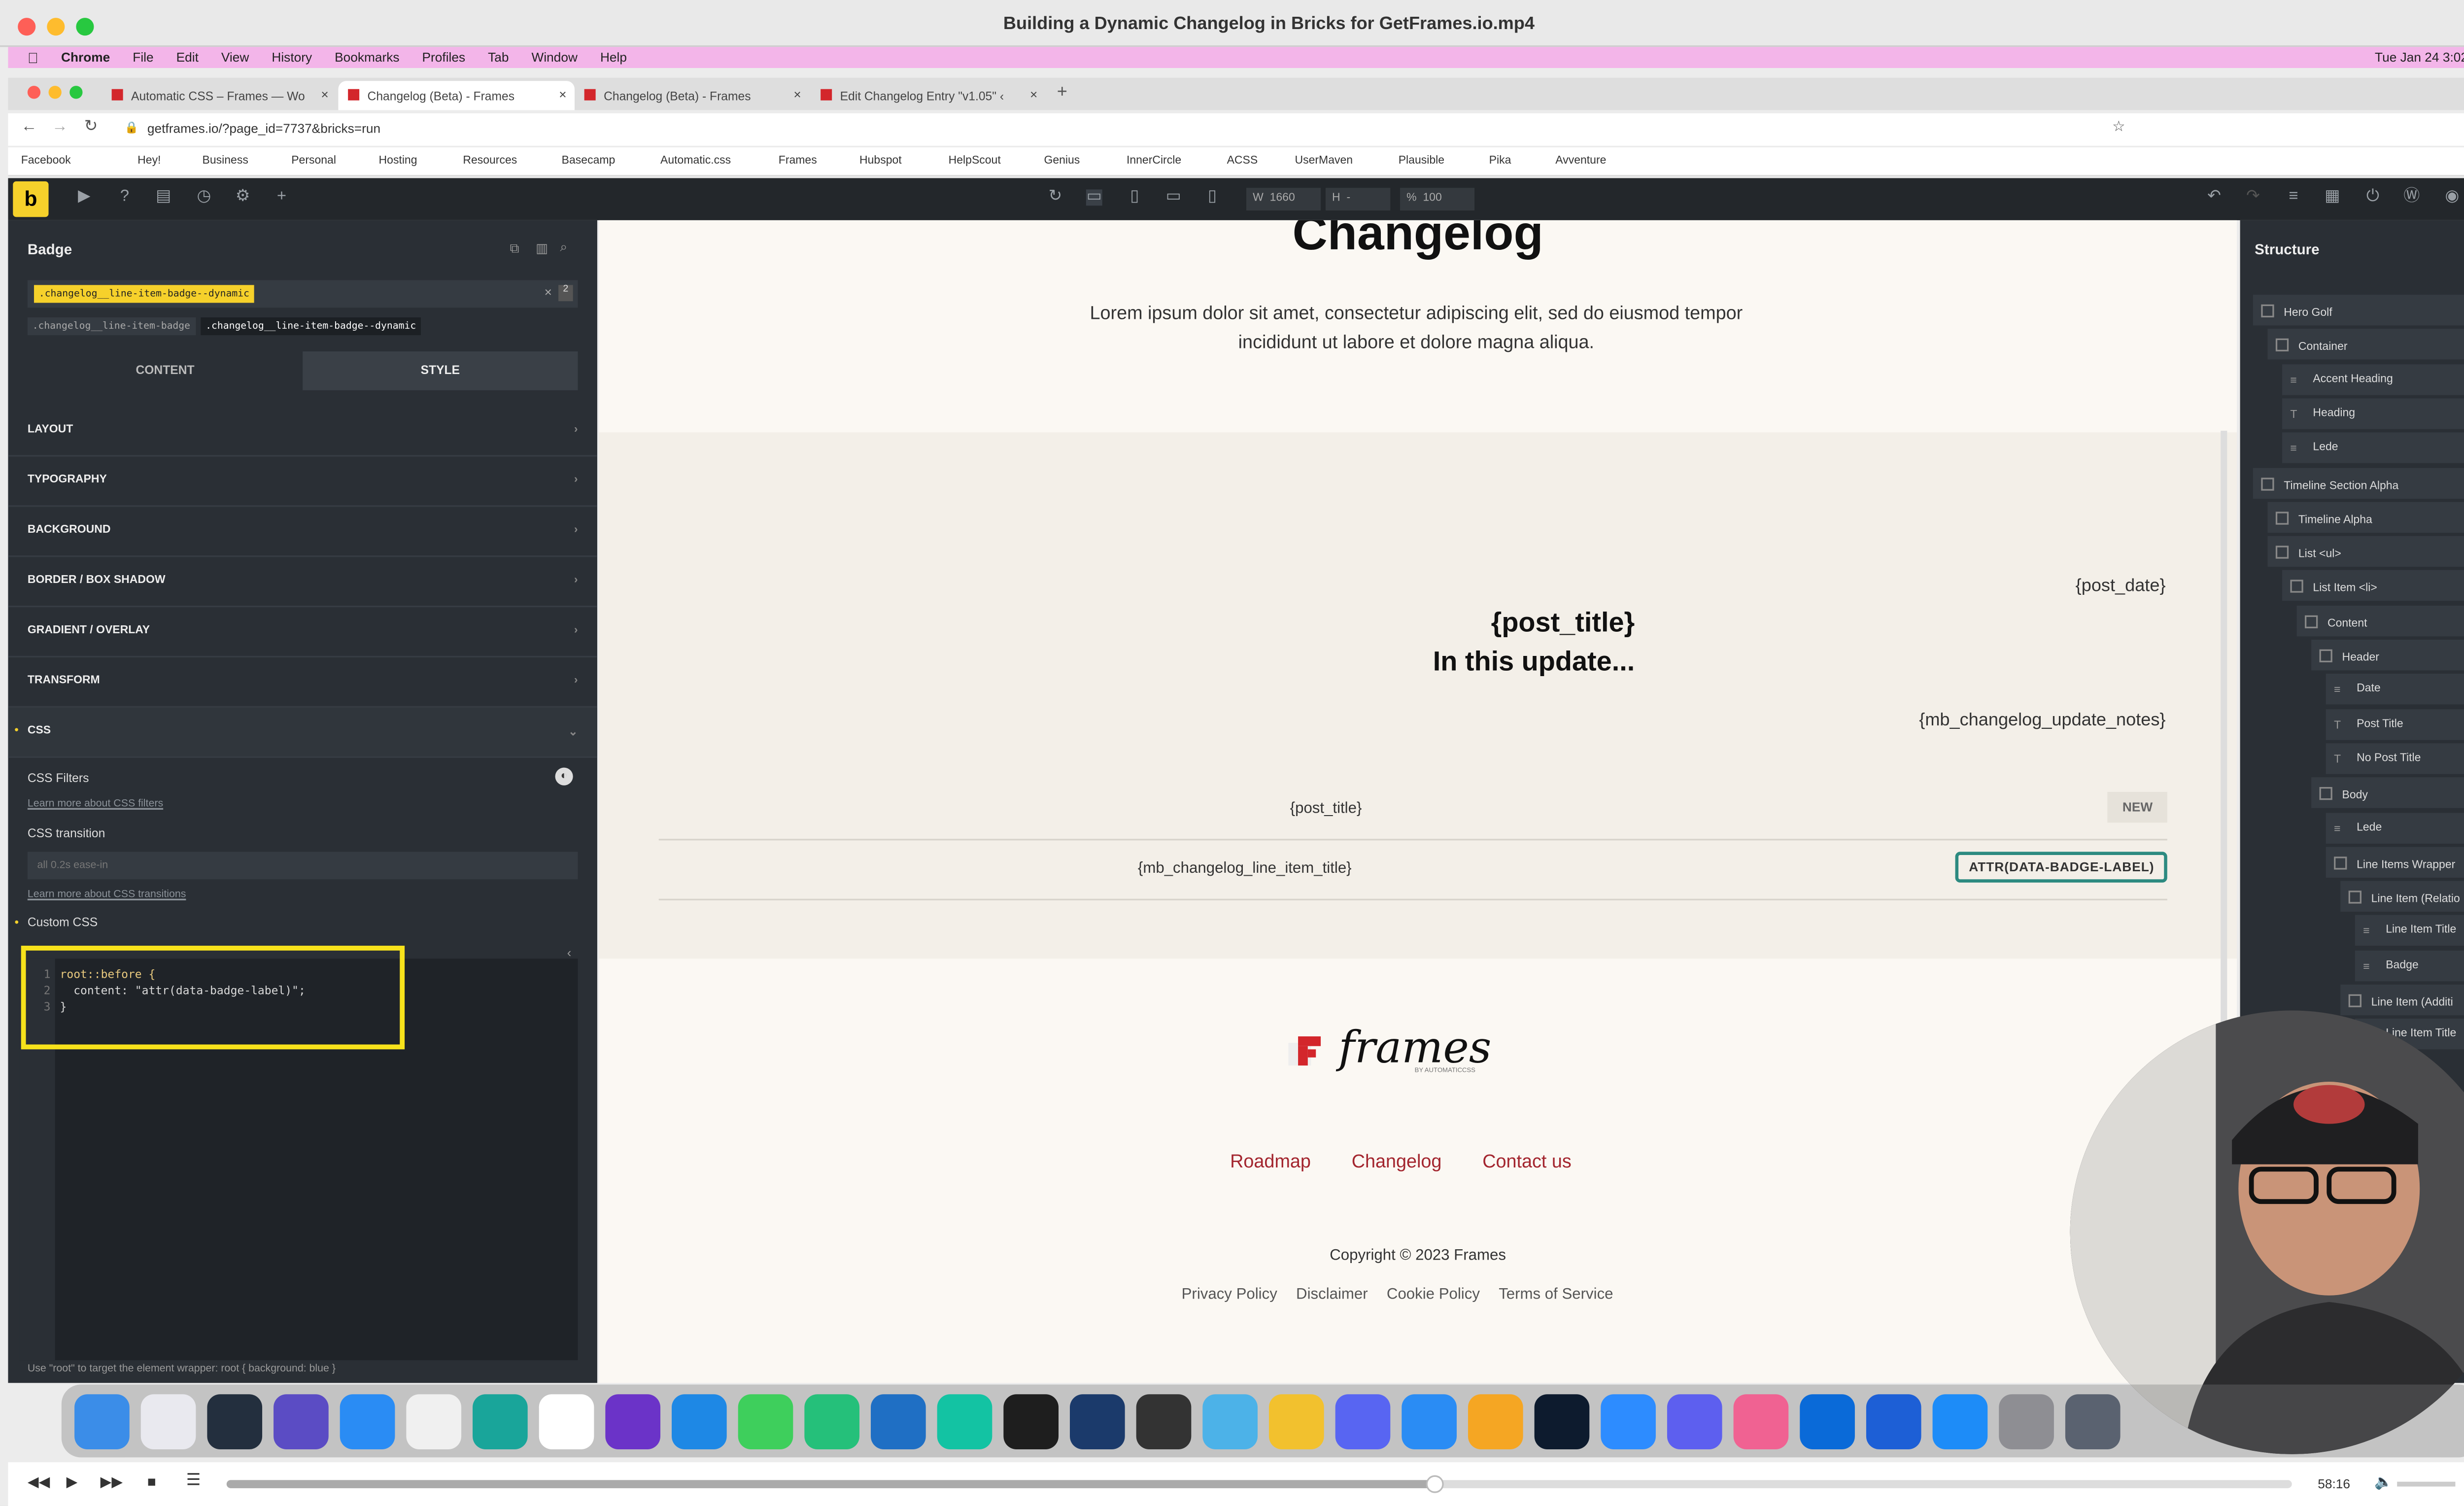 This screenshot has height=1506, width=2464. I want to click on terms-link: Terms of Service, so click(1556, 1294).